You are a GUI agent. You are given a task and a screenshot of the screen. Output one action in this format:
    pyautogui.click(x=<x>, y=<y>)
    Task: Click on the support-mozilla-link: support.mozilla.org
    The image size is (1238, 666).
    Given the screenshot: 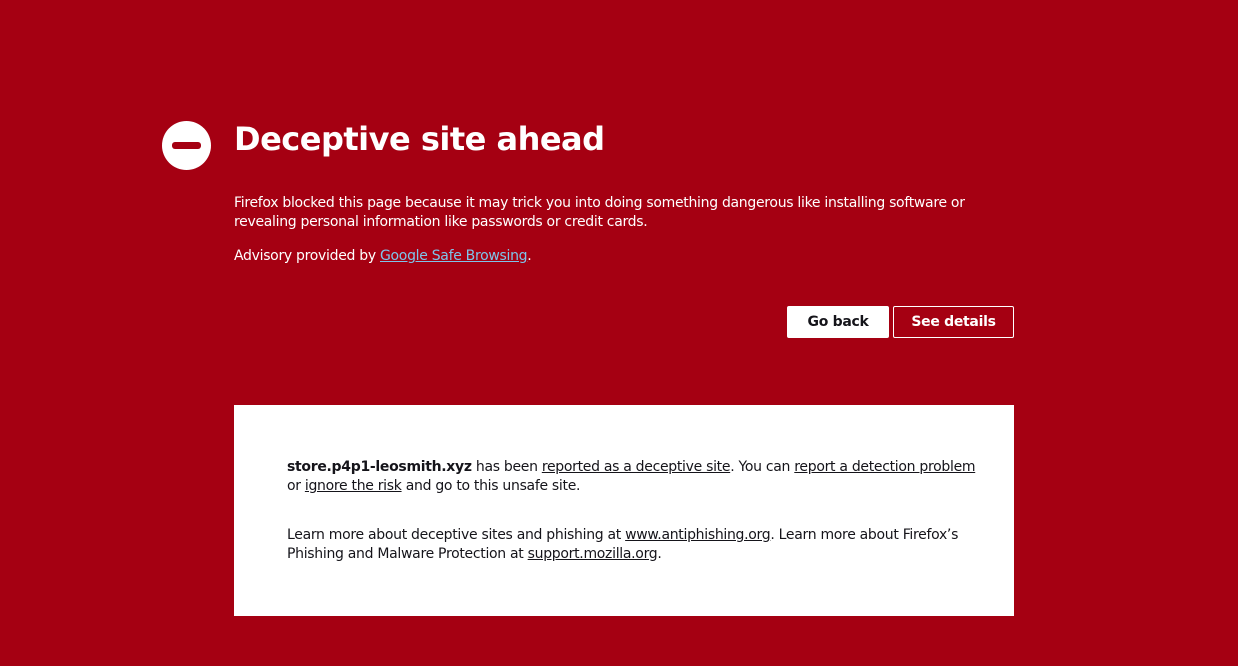 What is the action you would take?
    pyautogui.click(x=593, y=554)
    